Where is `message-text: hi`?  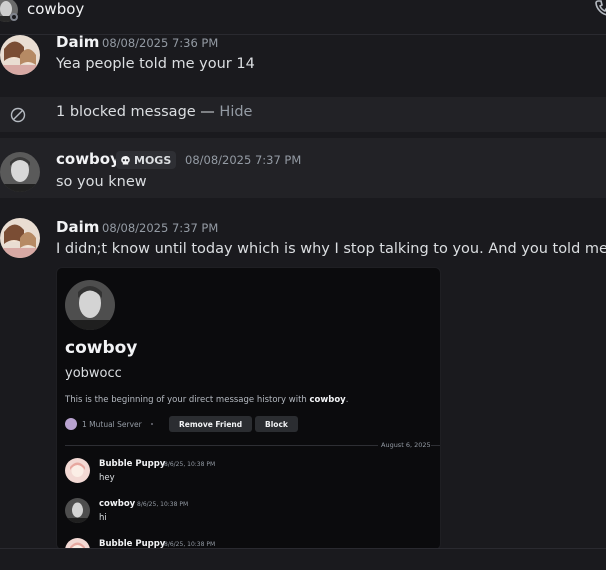
message-text: hi is located at coordinates (103, 518).